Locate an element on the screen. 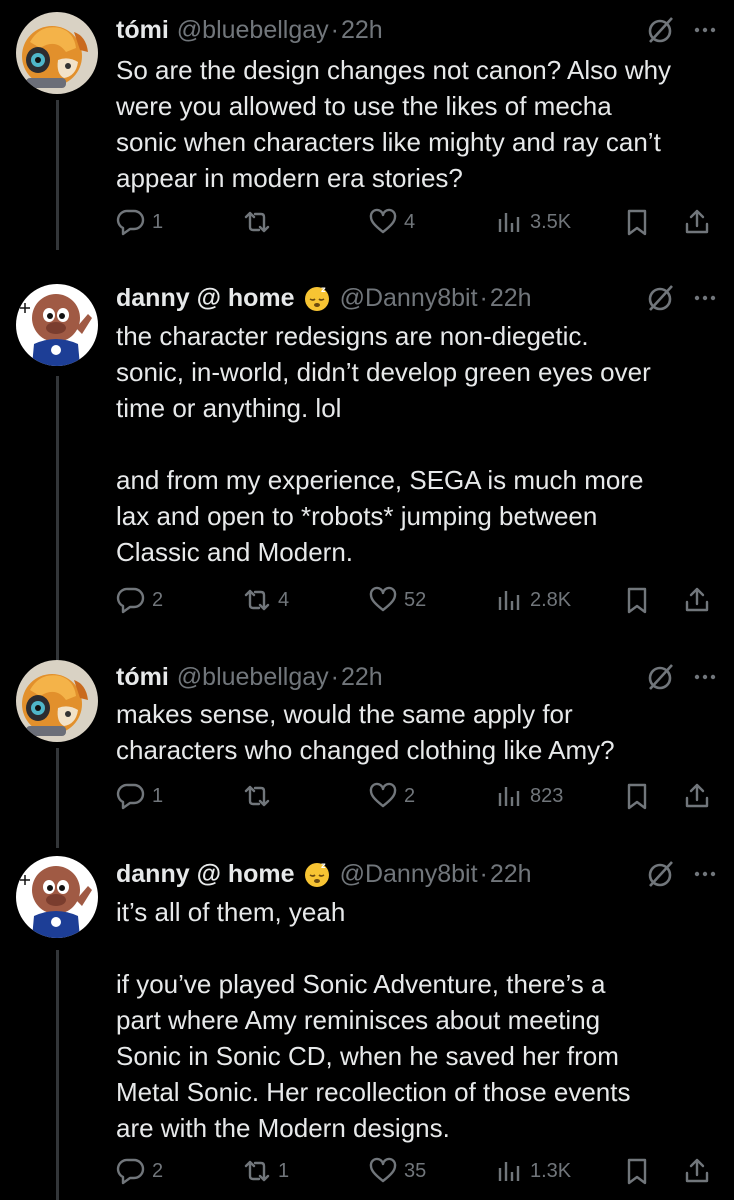 The width and height of the screenshot is (734, 1200). views-button: 823 is located at coordinates (528, 796).